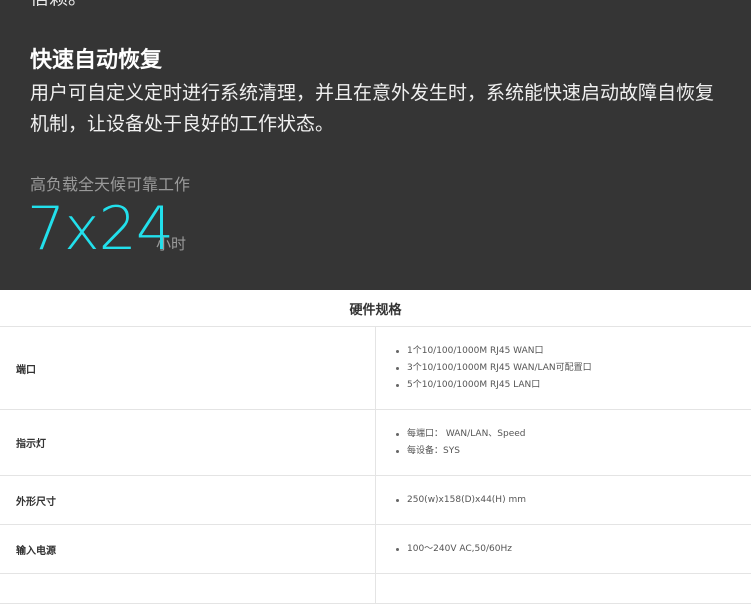  Describe the element at coordinates (188, 500) in the screenshot. I see `spec-label-dimensions: 外形尺寸` at that location.